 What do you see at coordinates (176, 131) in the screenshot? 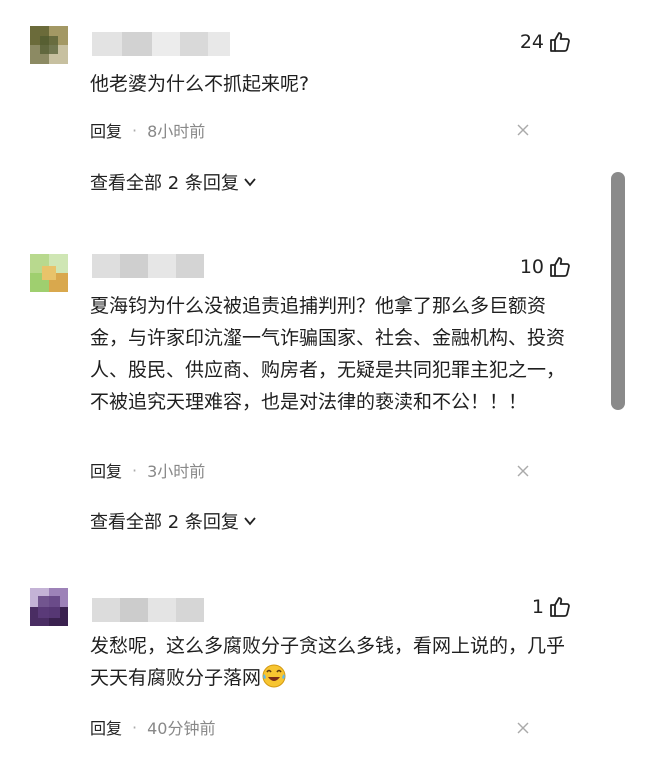
I see `comment-time: 8小时前` at bounding box center [176, 131].